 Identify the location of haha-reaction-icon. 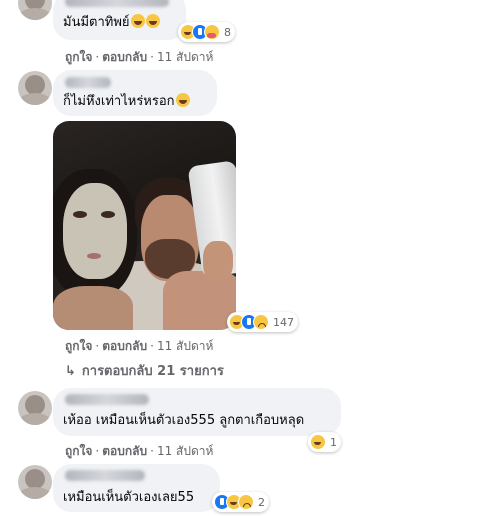
(318, 442).